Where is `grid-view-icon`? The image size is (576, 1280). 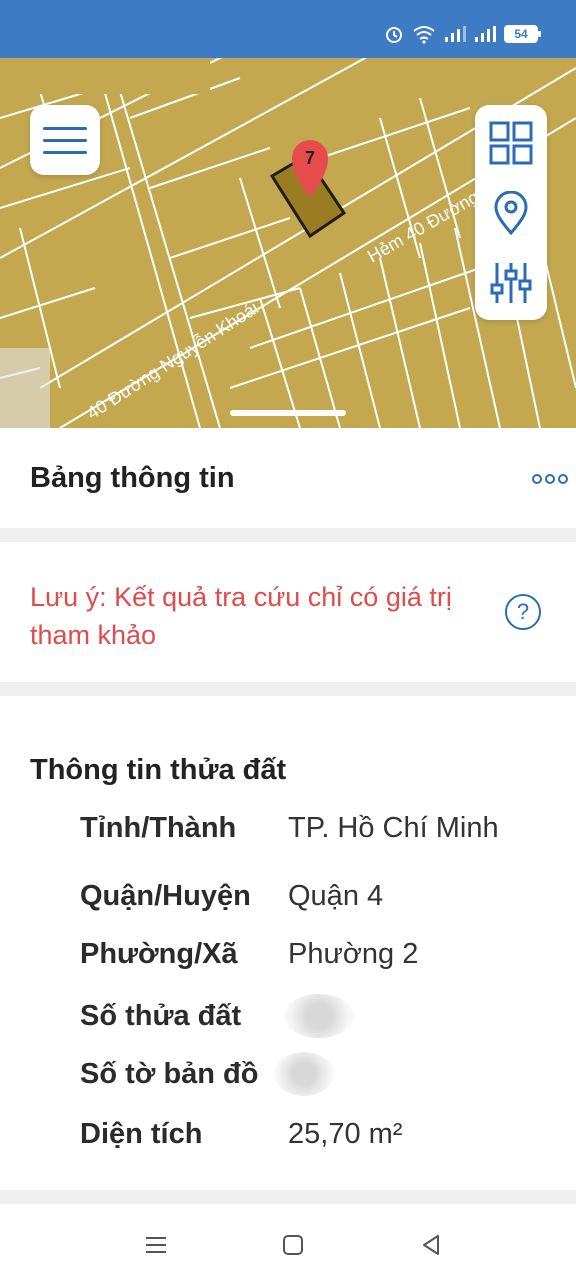 grid-view-icon is located at coordinates (511, 143).